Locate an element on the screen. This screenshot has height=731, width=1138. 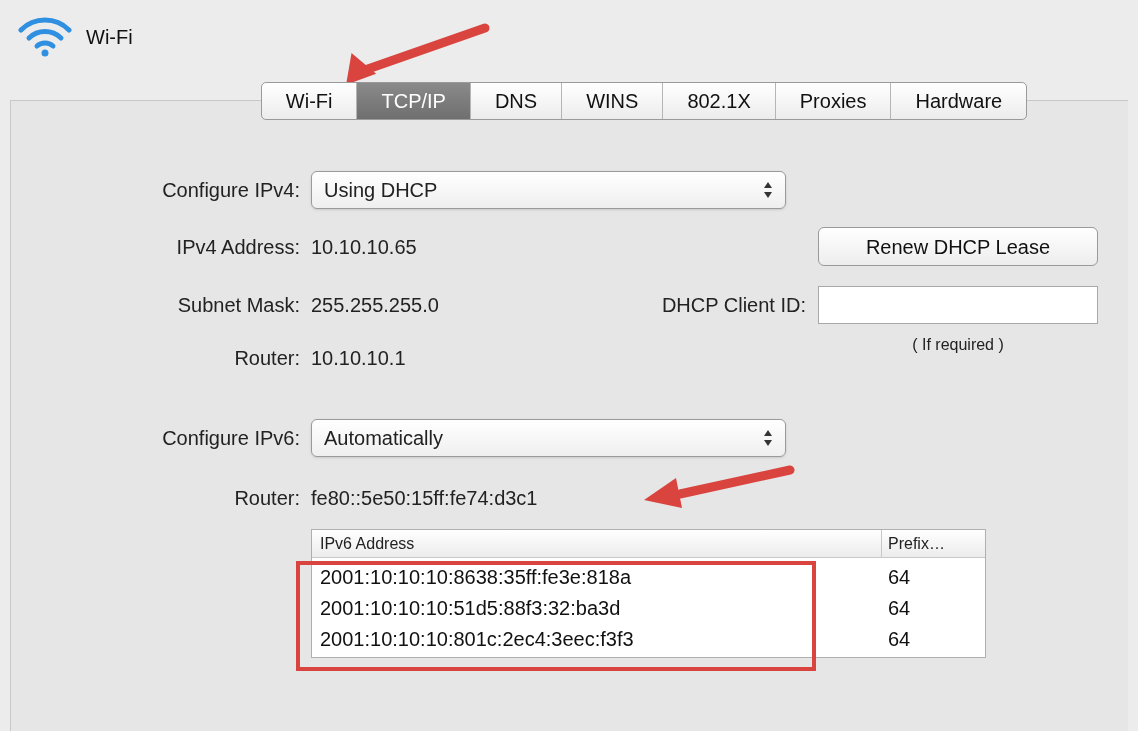
table-cell-text: 2001:10:10:10:8638:35ff:fe3e:818a is located at coordinates (476, 577).